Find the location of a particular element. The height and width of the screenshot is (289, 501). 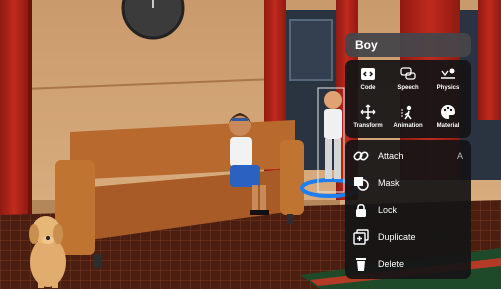

duplicate-icon is located at coordinates (361, 237).